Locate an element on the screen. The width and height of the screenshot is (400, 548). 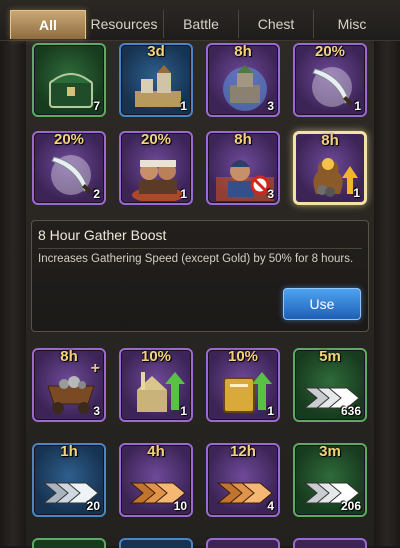
item-speedup: 3m 206 is located at coordinates (330, 480).